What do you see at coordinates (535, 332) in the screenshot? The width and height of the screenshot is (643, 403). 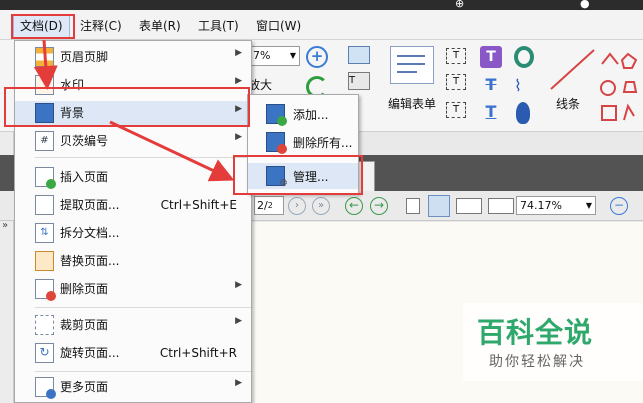 I see `watermark-title: 百科全说` at bounding box center [535, 332].